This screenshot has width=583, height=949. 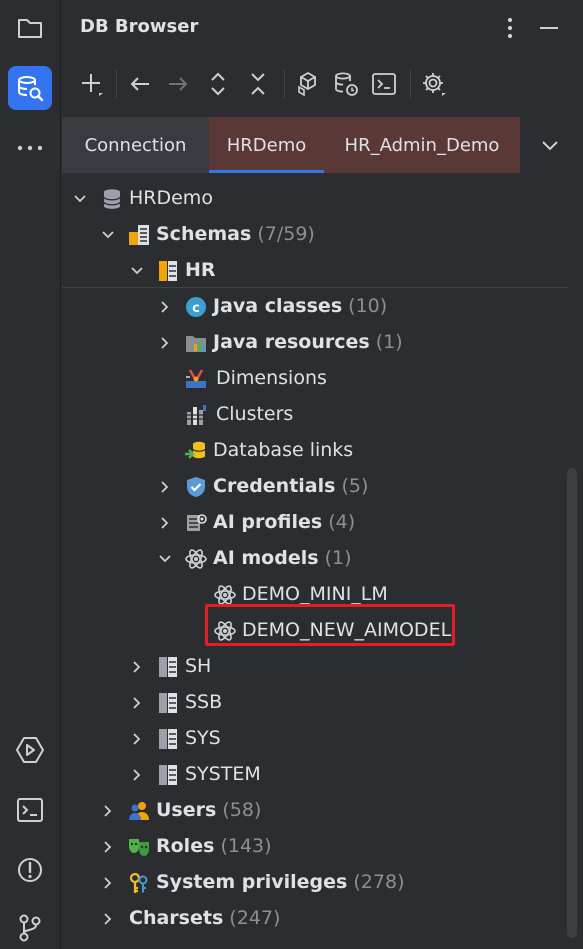 What do you see at coordinates (314, 523) in the screenshot?
I see `tree-node-ai-profiles: AI profiles (4)` at bounding box center [314, 523].